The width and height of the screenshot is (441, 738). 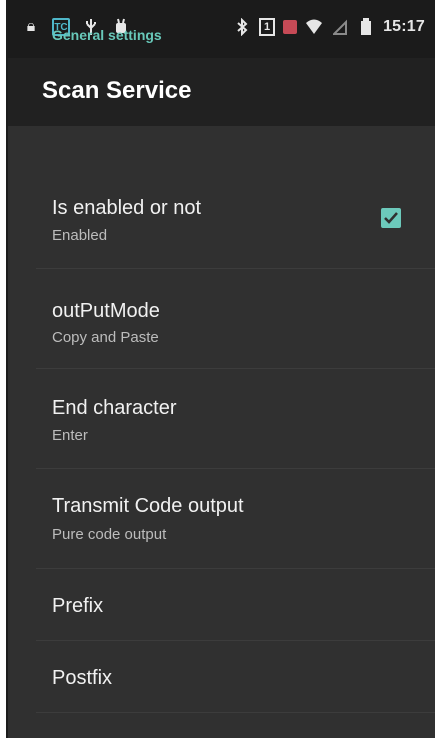 What do you see at coordinates (148, 506) in the screenshot?
I see `setting-label: Transmit Code output` at bounding box center [148, 506].